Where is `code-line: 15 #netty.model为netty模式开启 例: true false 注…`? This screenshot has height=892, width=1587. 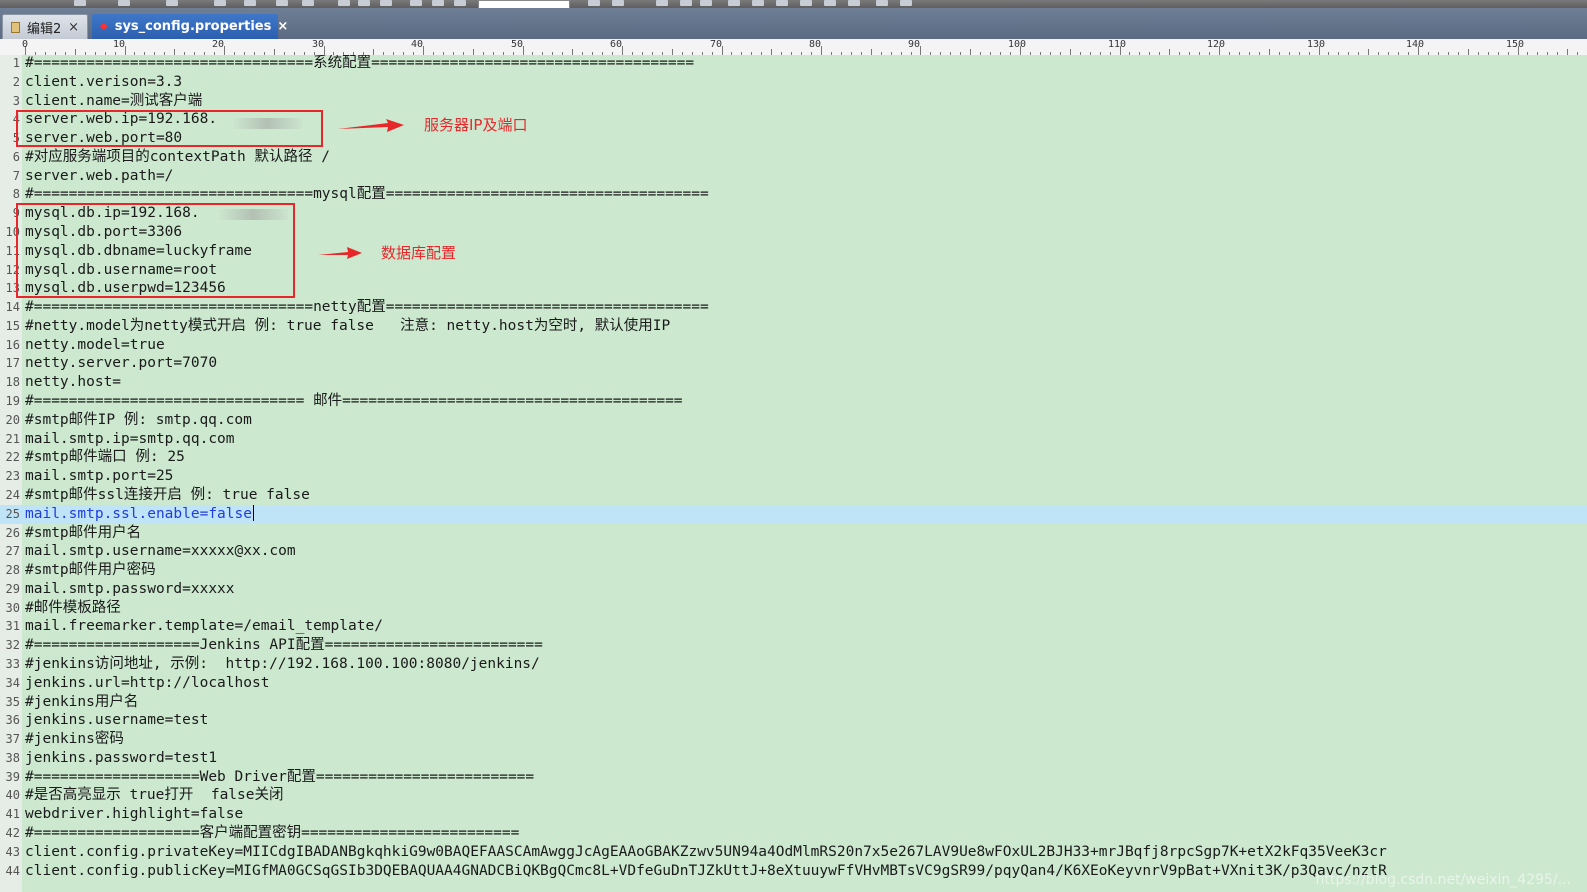
code-line: 15 #netty.model为netty模式开启 例: true false 注… is located at coordinates (793, 326).